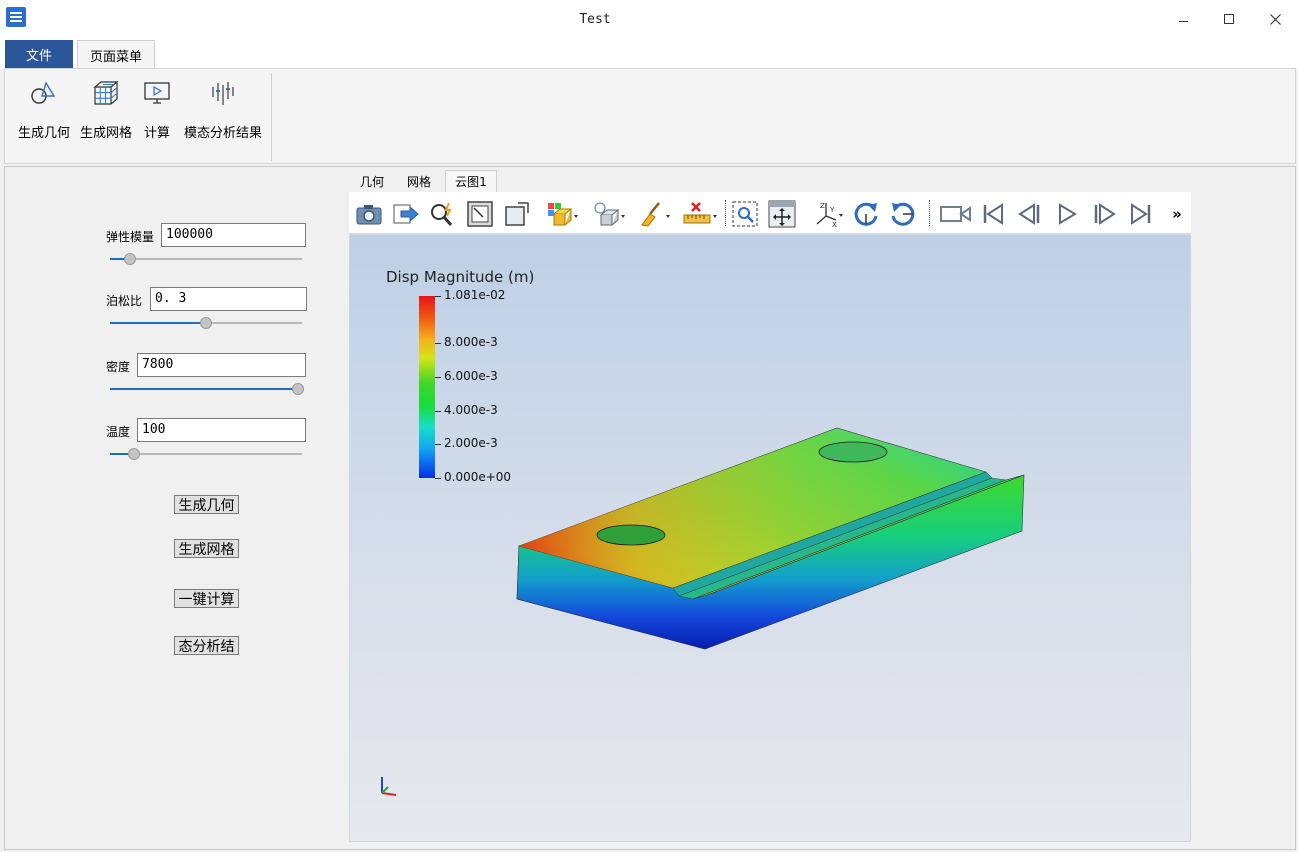 Image resolution: width=1298 pixels, height=852 pixels. I want to click on pan-icon, so click(782, 214).